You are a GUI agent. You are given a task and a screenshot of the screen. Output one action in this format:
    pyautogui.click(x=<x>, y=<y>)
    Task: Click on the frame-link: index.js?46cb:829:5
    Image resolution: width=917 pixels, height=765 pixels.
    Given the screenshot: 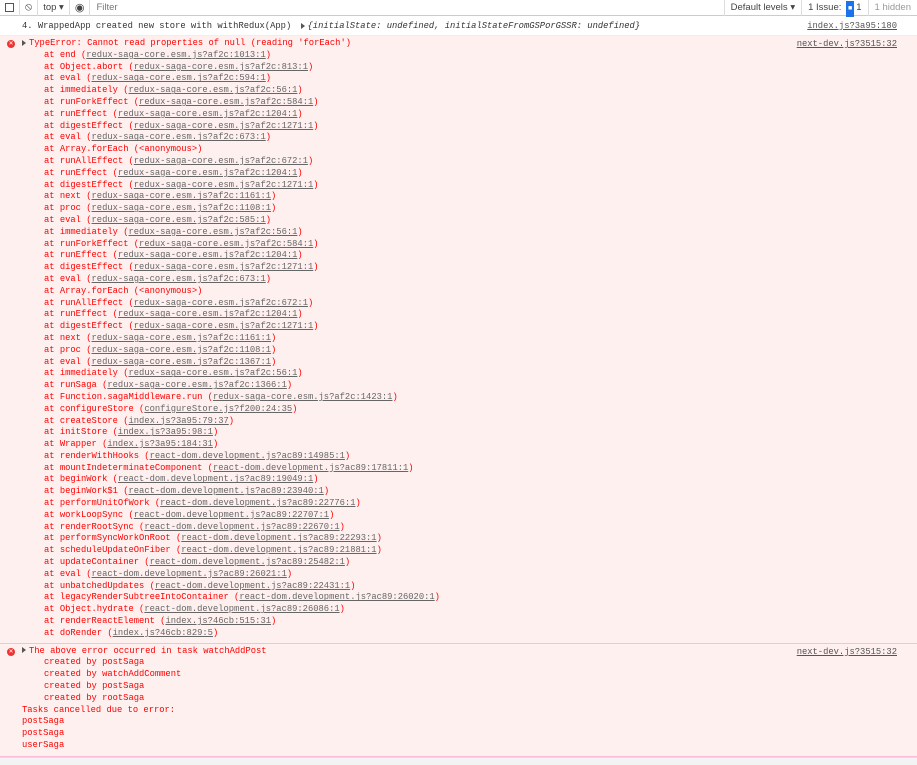 What is the action you would take?
    pyautogui.click(x=163, y=633)
    